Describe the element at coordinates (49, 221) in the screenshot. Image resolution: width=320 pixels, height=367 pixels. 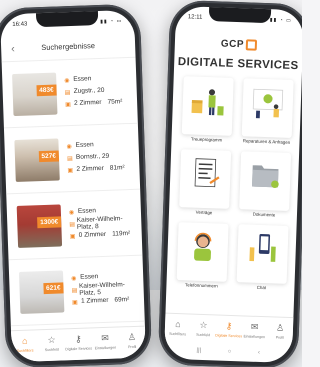
I see `price-badge: 1300€` at that location.